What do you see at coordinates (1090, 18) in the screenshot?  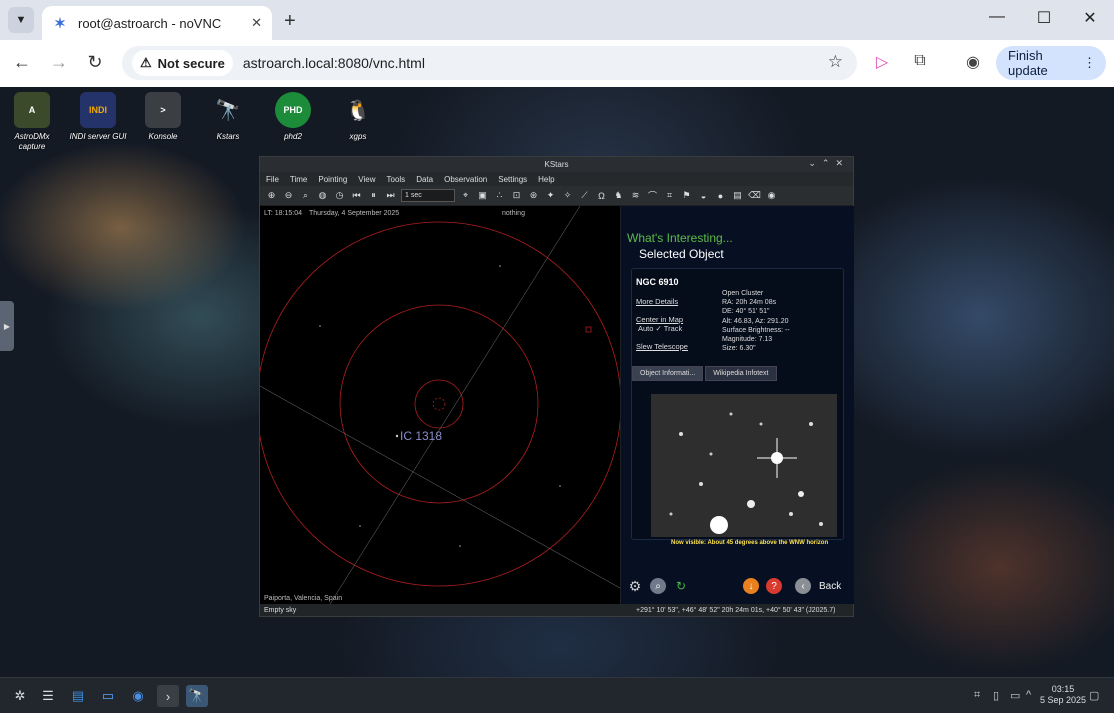 I see `close-window-button: ✕` at bounding box center [1090, 18].